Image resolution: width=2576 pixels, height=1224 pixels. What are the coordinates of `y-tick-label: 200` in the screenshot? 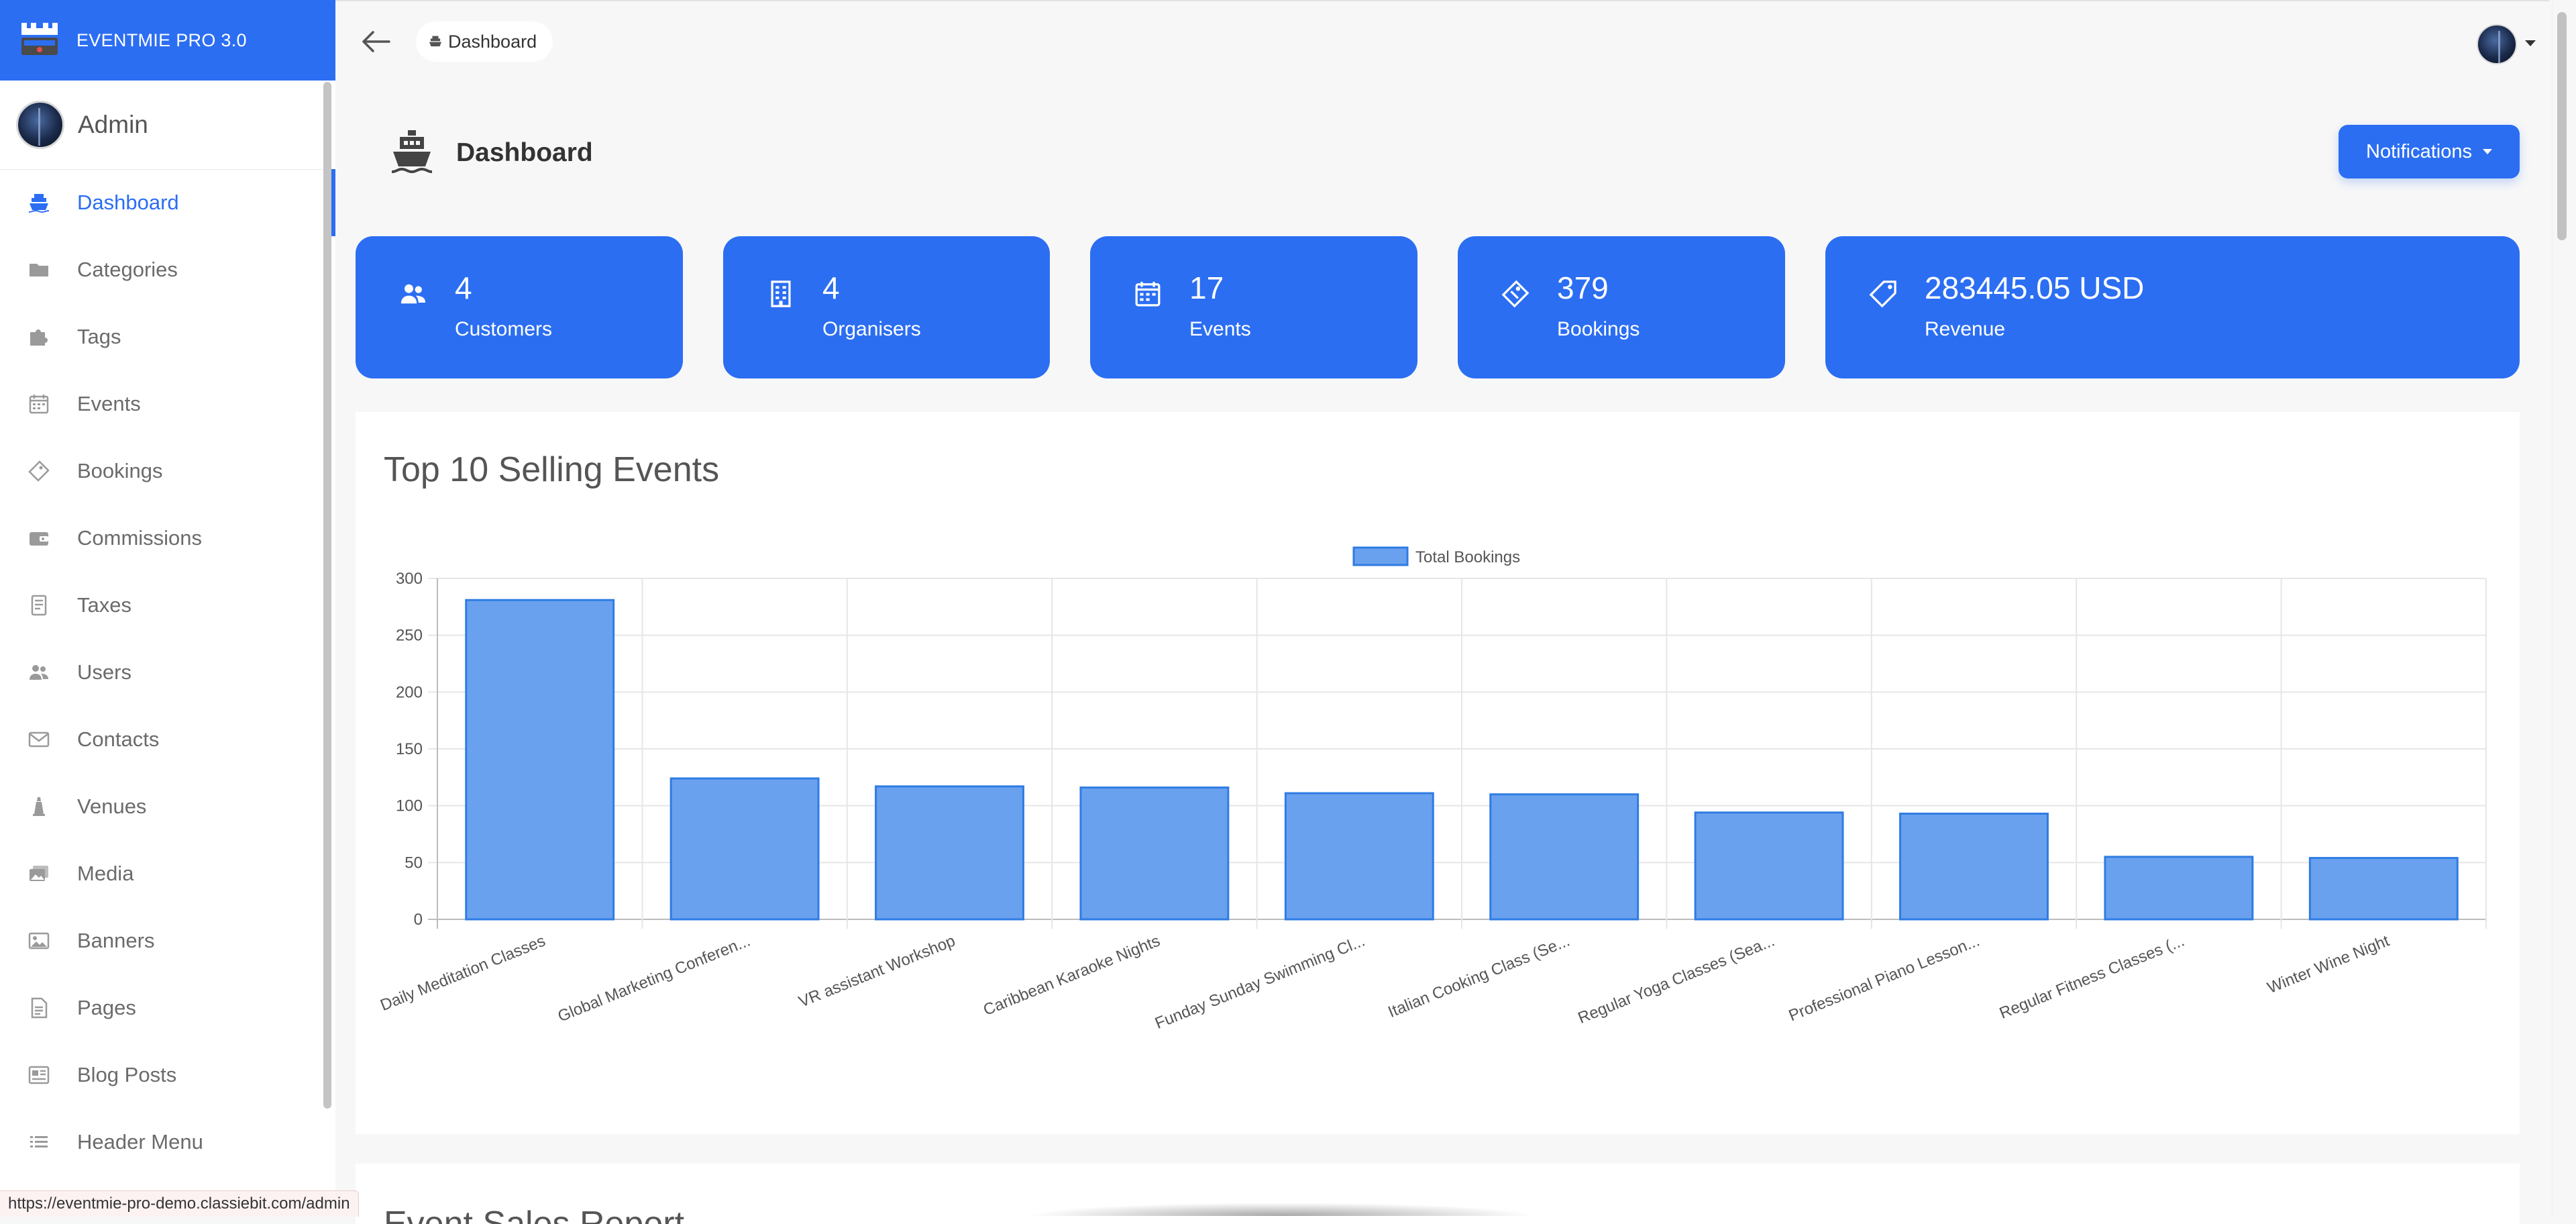 It's located at (409, 692).